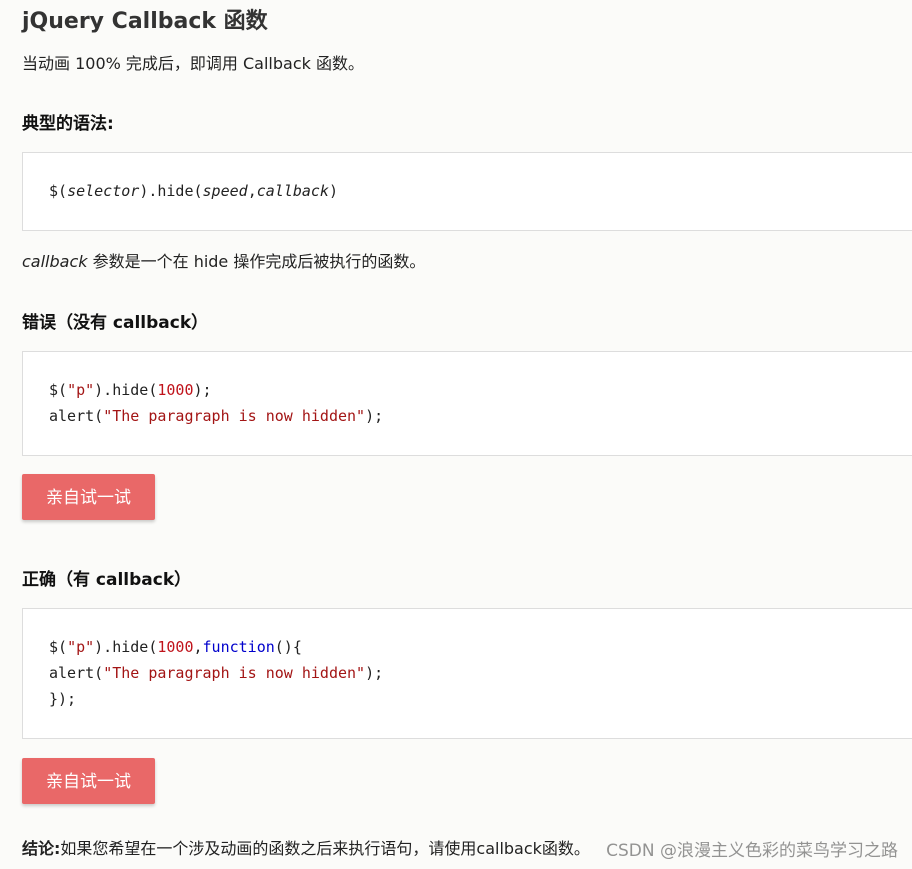 Image resolution: width=912 pixels, height=869 pixels. I want to click on syntax-code-block: $(selector).hide(speed,callback), so click(467, 191).